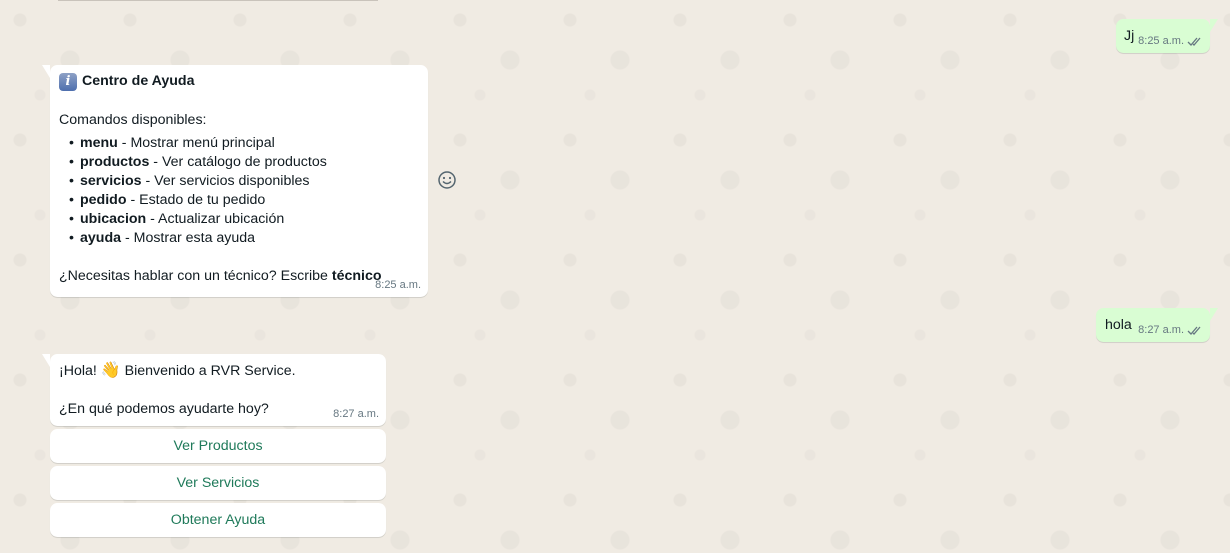 The height and width of the screenshot is (553, 1230). Describe the element at coordinates (68, 81) in the screenshot. I see `info-icon: i` at that location.